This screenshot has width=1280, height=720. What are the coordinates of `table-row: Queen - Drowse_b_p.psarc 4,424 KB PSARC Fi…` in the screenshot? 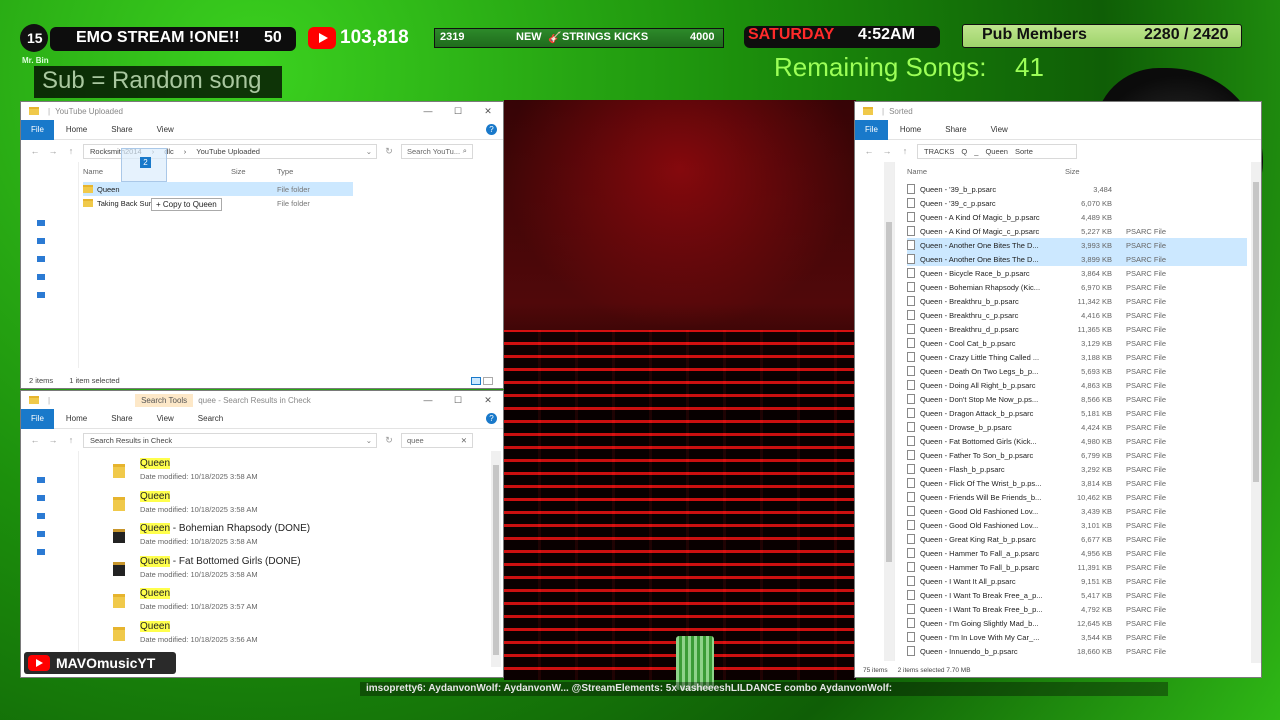 It's located at (1077, 427).